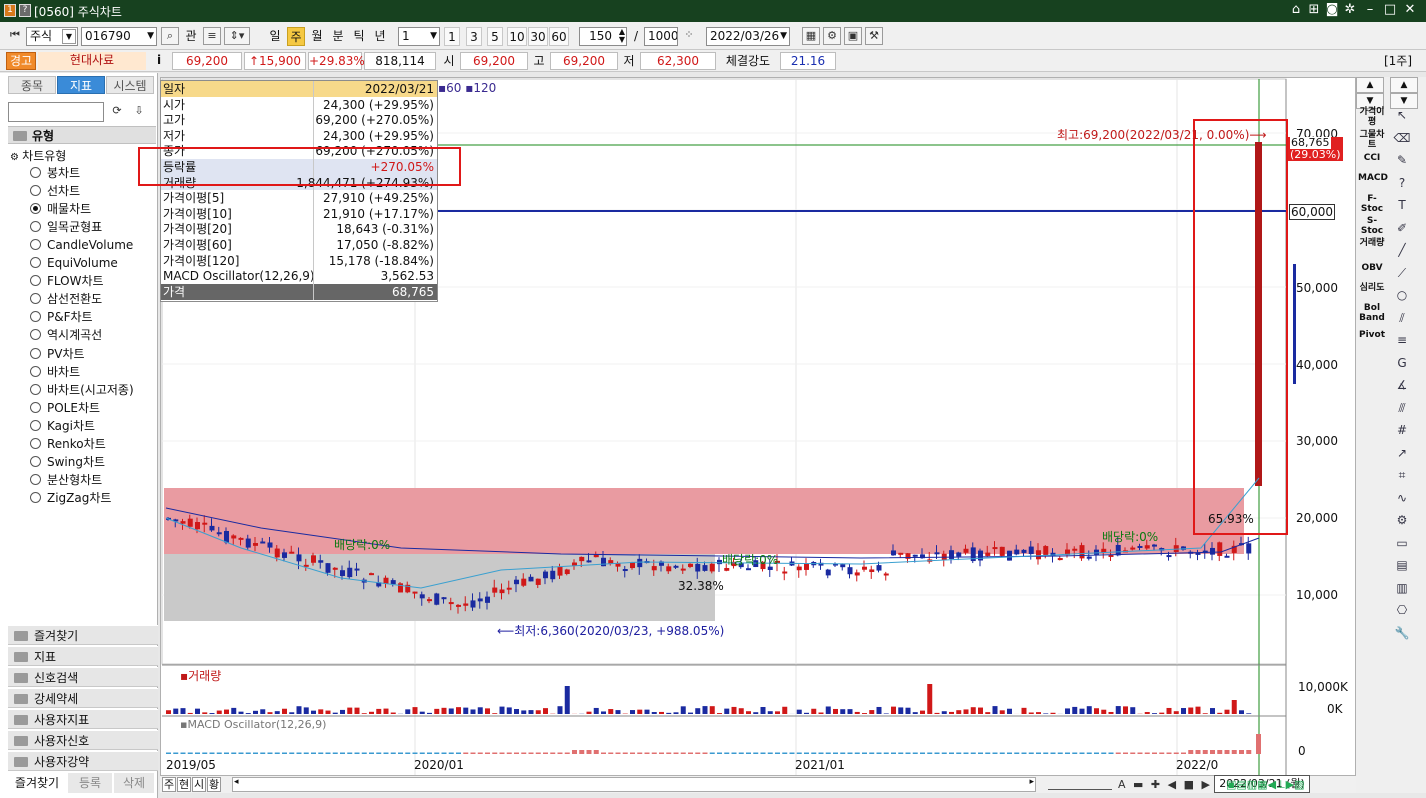 Image resolution: width=1426 pixels, height=798 pixels. Describe the element at coordinates (66, 480) in the screenshot. I see `chart-type-item-17: 분산형차트` at that location.